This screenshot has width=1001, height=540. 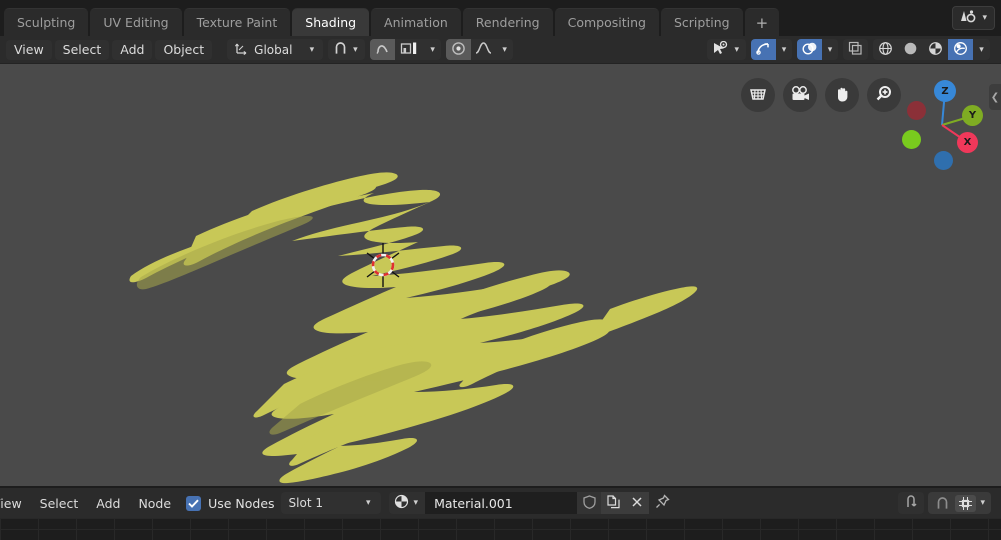 I want to click on tab-label: Scripting, so click(x=701, y=22).